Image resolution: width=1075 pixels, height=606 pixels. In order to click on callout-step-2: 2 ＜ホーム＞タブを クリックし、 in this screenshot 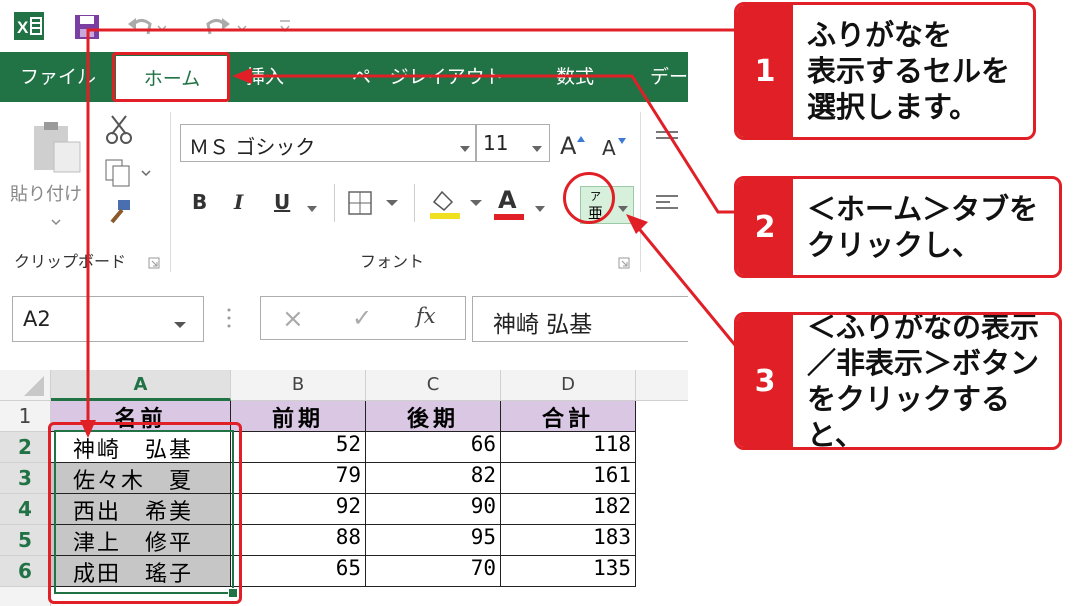, I will do `click(898, 227)`.